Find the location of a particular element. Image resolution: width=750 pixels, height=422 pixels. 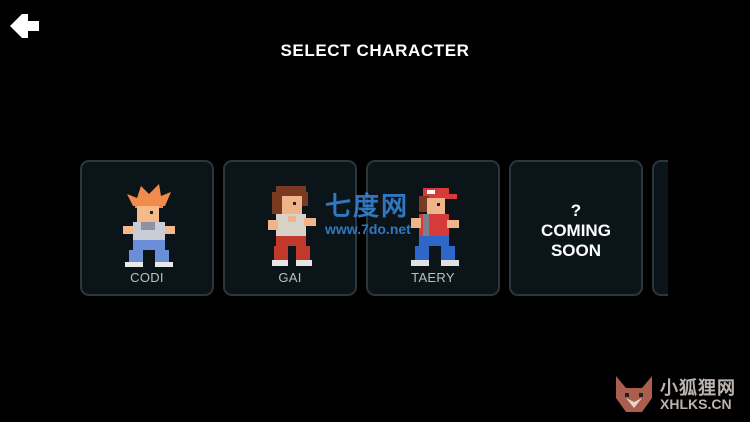

character-sprite-taery is located at coordinates (435, 227).